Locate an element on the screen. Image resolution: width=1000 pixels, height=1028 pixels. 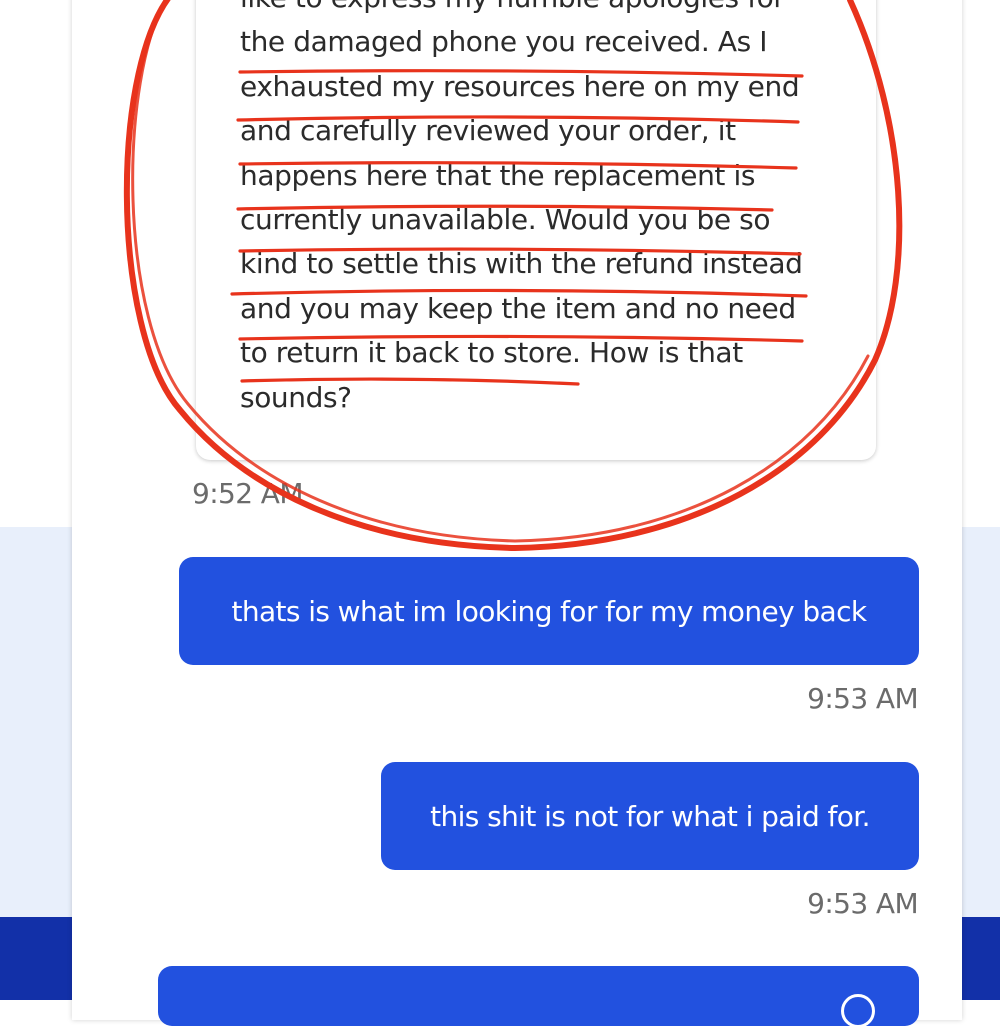
user-message-bubble: this shit is not for what i paid for. is located at coordinates (650, 816).